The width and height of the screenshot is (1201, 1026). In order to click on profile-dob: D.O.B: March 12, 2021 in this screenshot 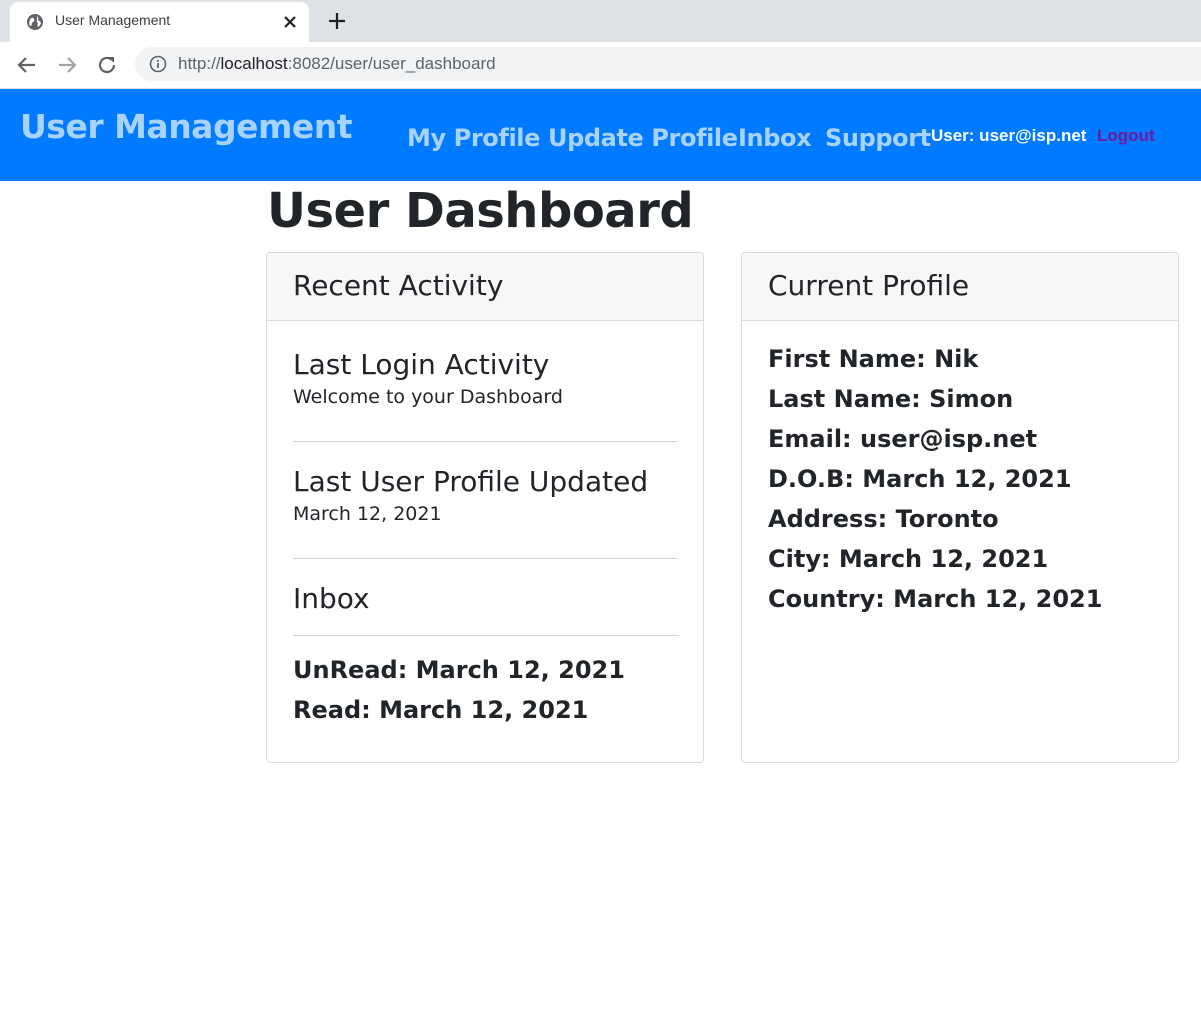, I will do `click(920, 479)`.